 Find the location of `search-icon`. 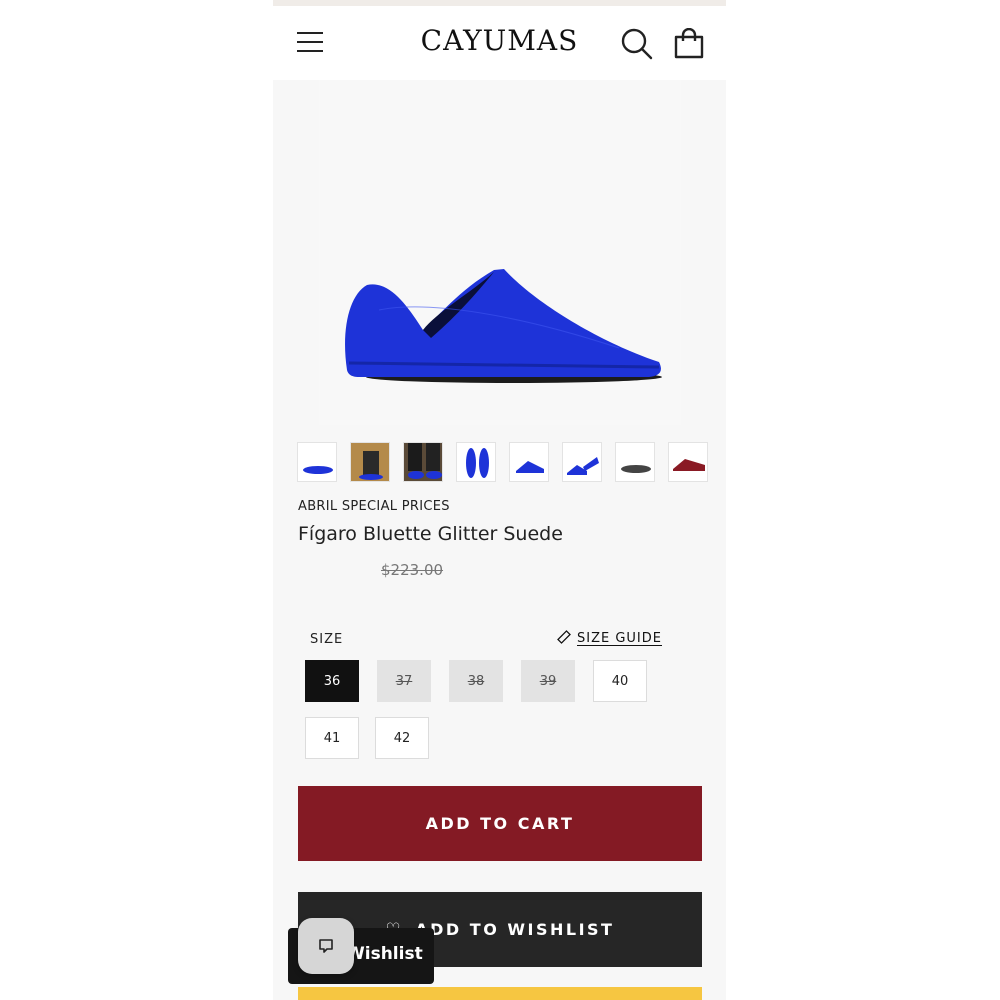

search-icon is located at coordinates (637, 44).